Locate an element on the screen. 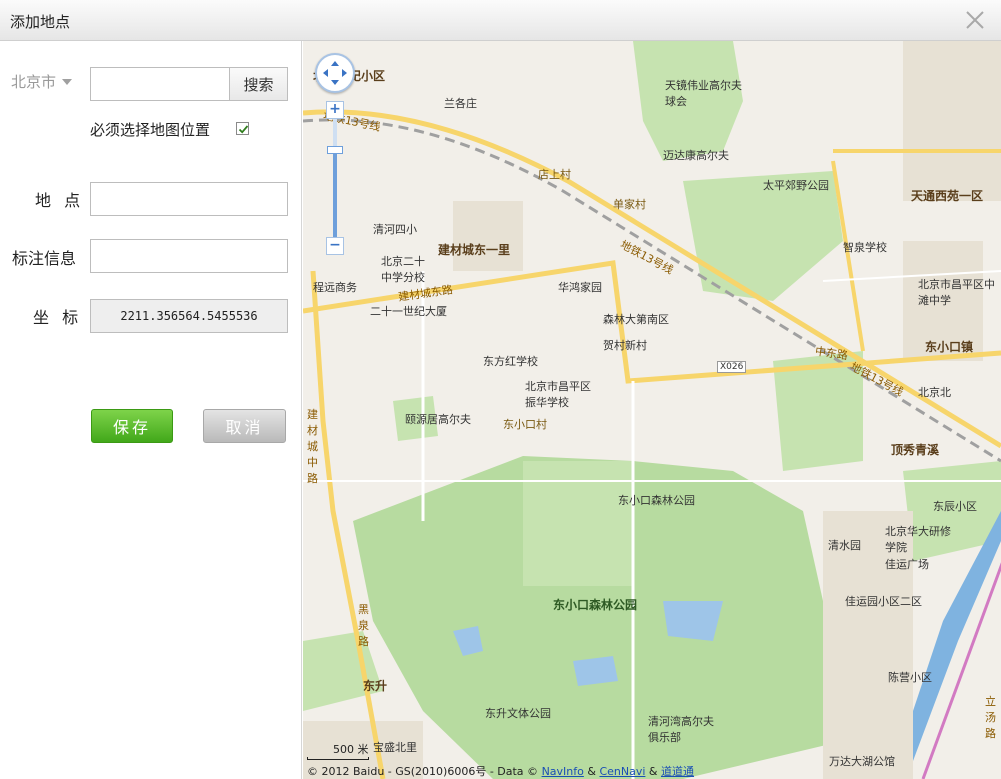 Image resolution: width=1001 pixels, height=779 pixels. place-label: 店上村 is located at coordinates (554, 174).